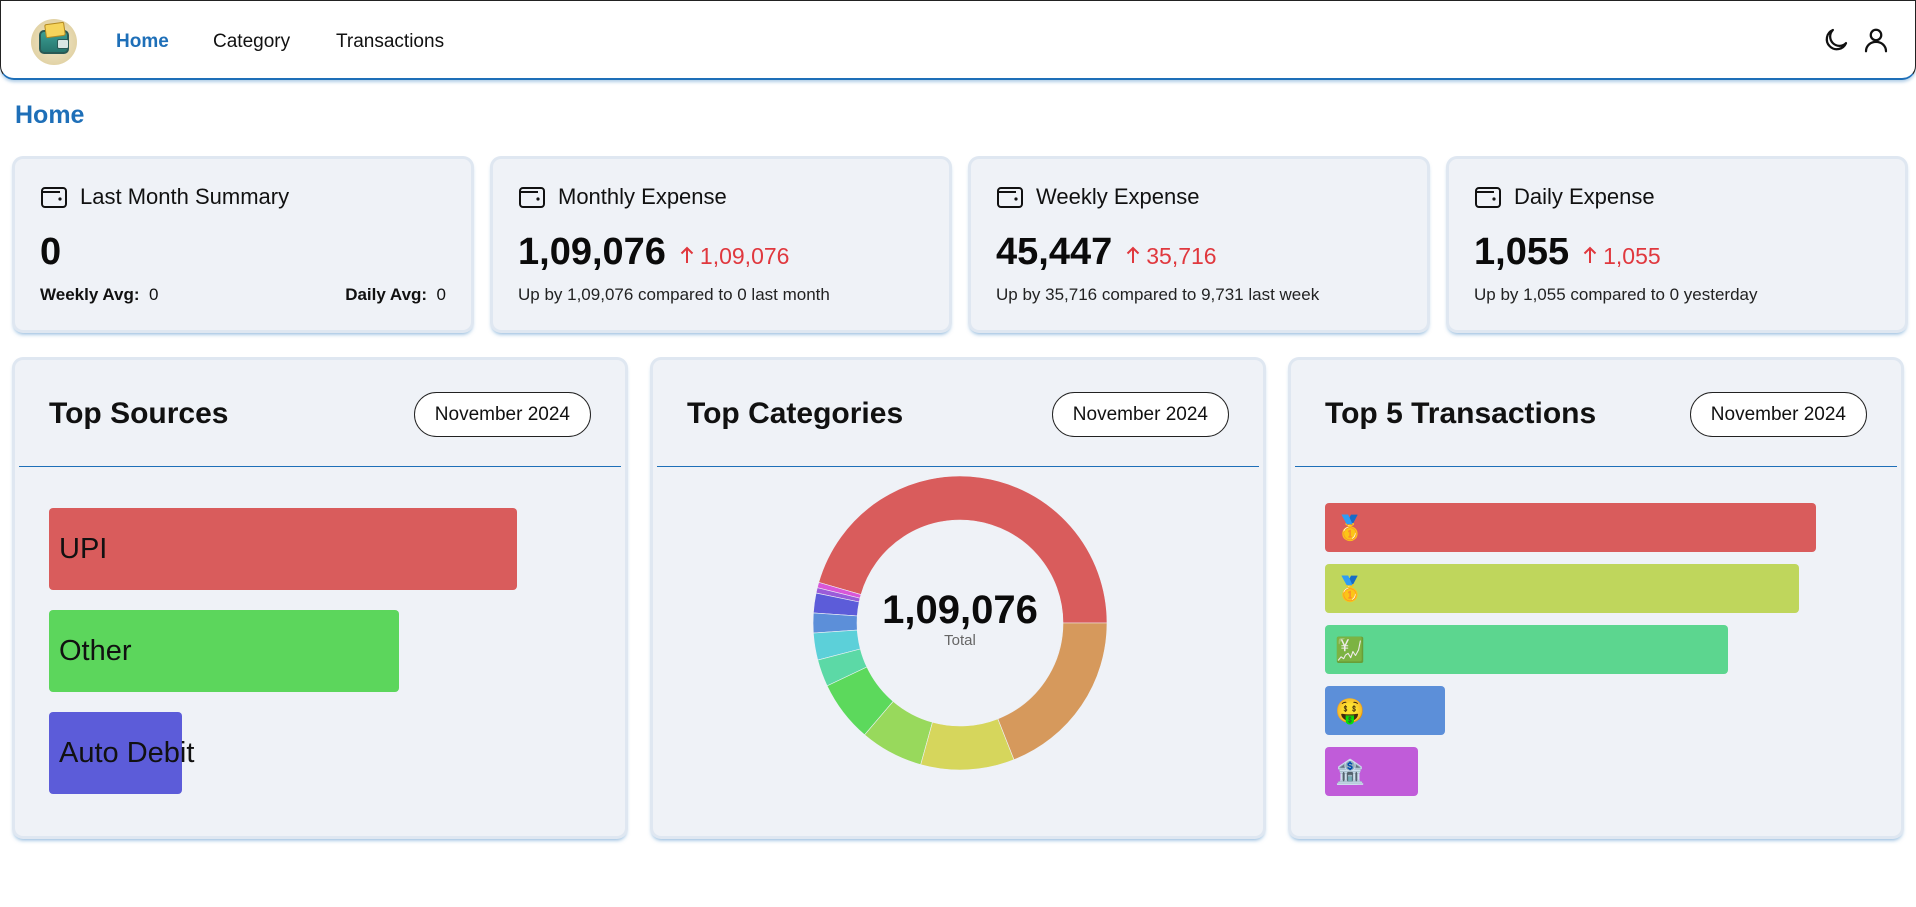 This screenshot has width=1916, height=907. I want to click on panel-title: Top 5 Transactions, so click(1461, 413).